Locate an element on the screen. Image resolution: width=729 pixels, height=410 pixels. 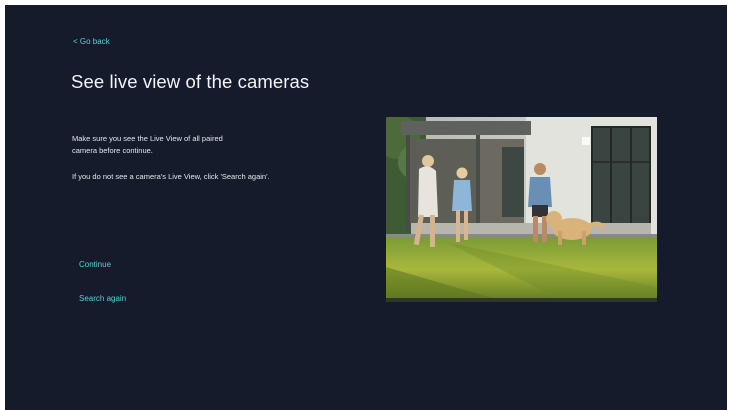
search-again-button: Search again is located at coordinates (102, 298).